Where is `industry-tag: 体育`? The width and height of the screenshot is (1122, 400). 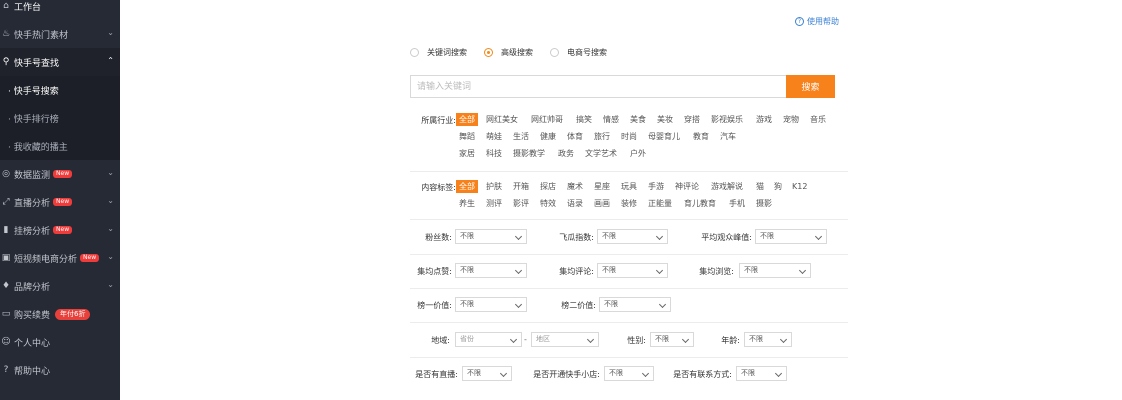 industry-tag: 体育 is located at coordinates (575, 136).